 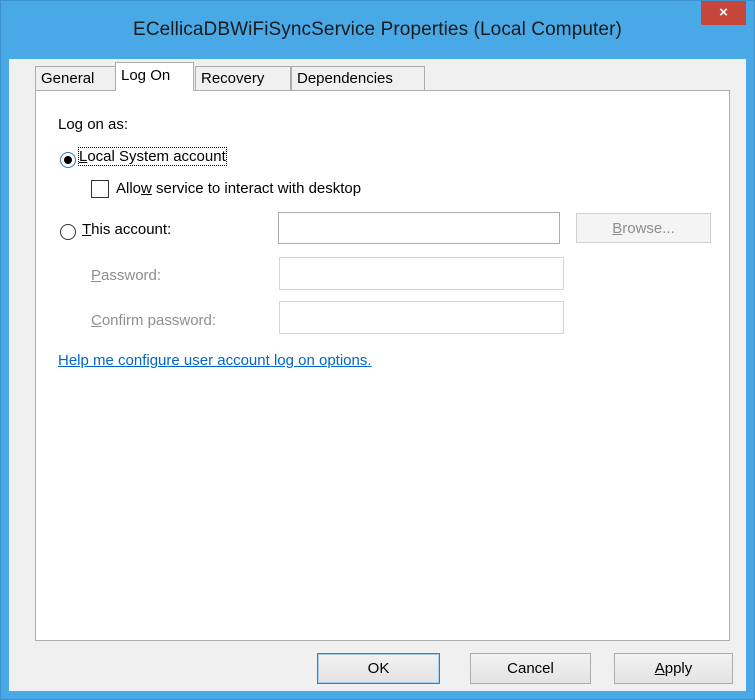 I want to click on tab-recovery: Recovery, so click(x=243, y=78).